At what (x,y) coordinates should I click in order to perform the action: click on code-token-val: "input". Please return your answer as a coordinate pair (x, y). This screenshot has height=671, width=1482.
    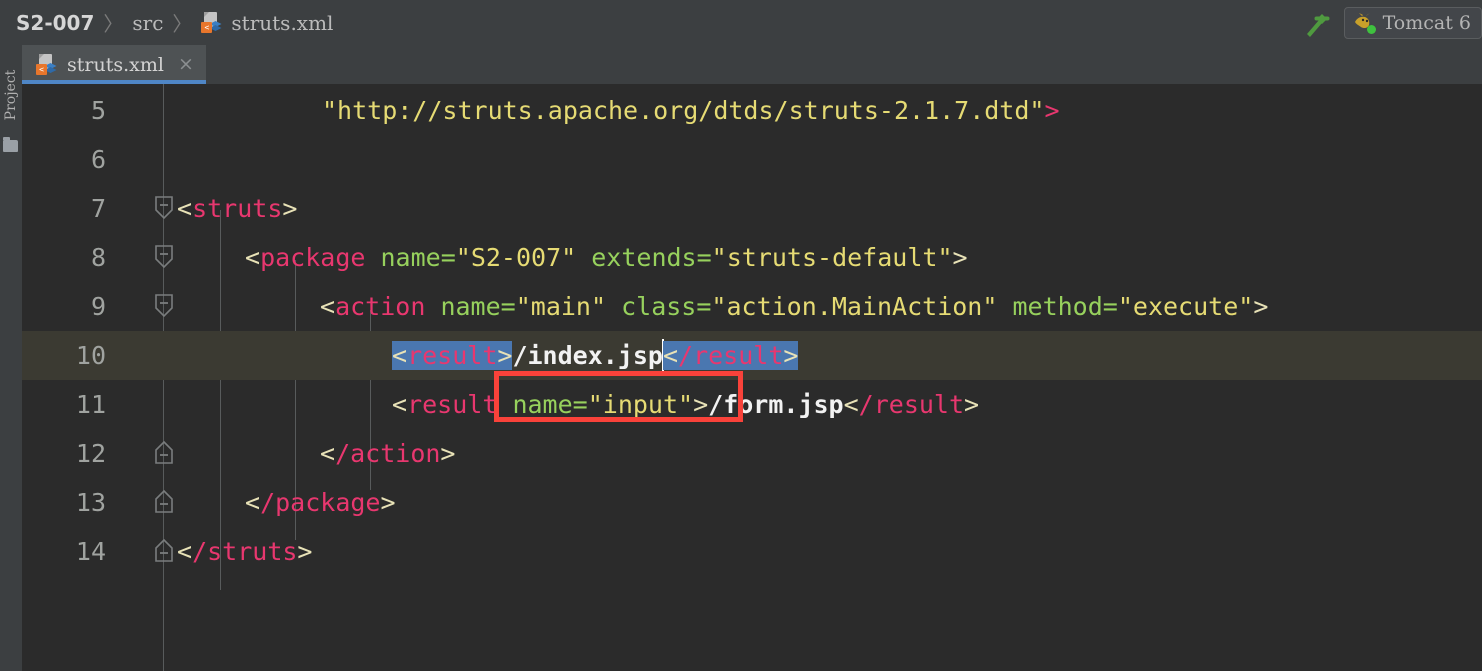
    Looking at the image, I should click on (640, 404).